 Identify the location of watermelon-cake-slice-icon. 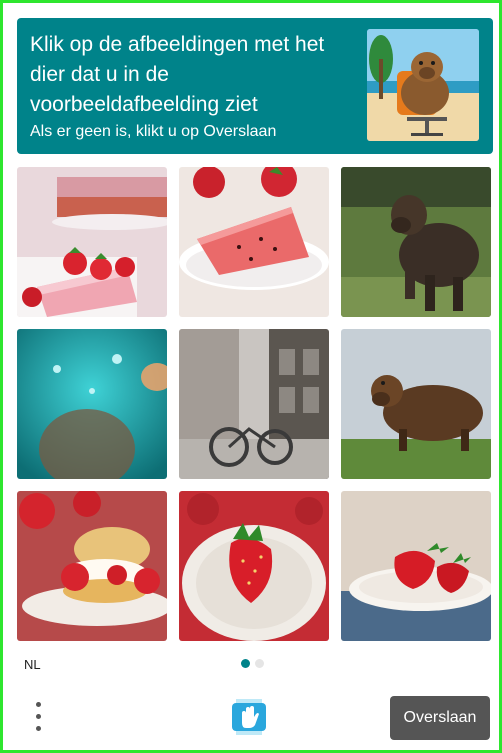
(254, 242).